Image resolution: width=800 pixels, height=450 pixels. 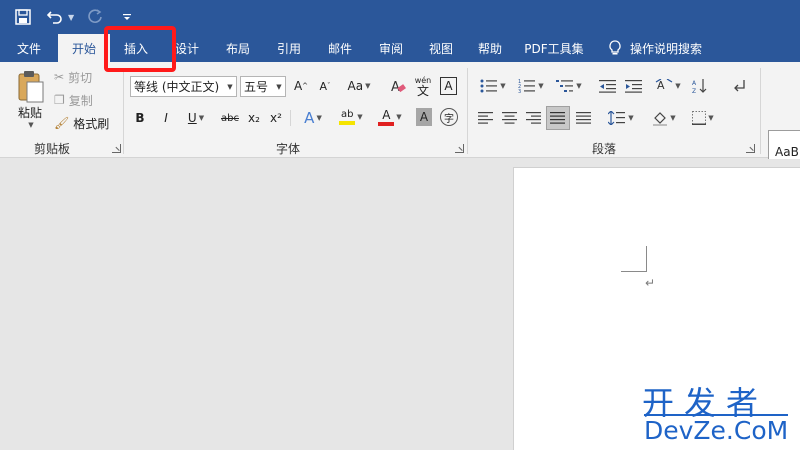 I want to click on multilevel-list-button: ▼, so click(x=569, y=86).